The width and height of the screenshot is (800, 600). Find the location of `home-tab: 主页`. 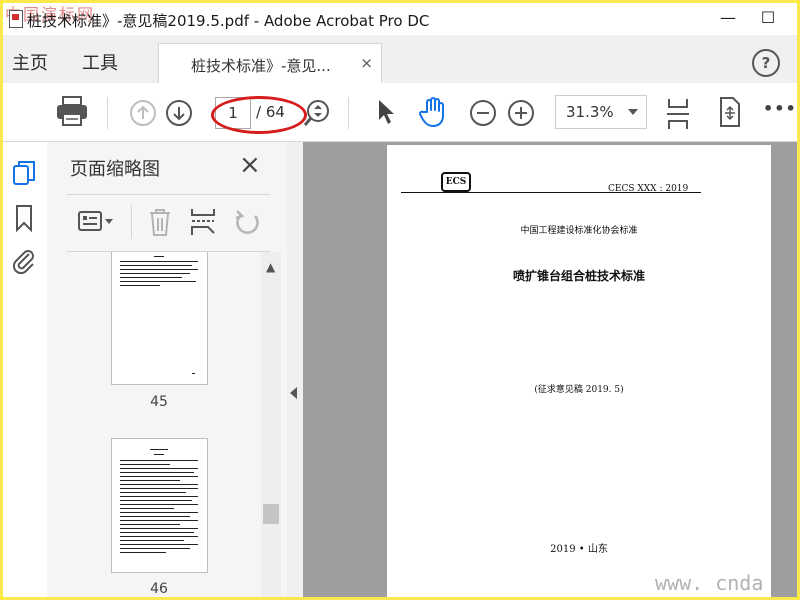

home-tab: 主页 is located at coordinates (30, 62).